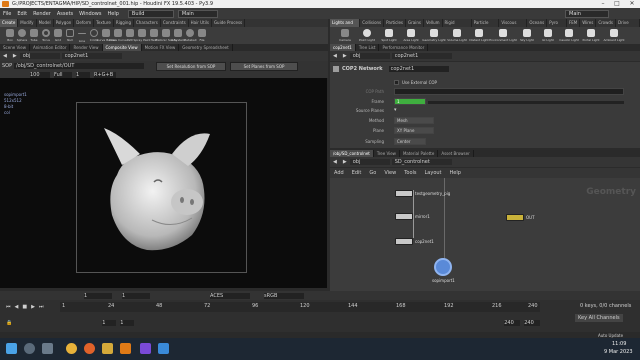 The height and width of the screenshot is (360, 640). Describe the element at coordinates (40, 74) in the screenshot. I see `zoom-select: 100` at that location.